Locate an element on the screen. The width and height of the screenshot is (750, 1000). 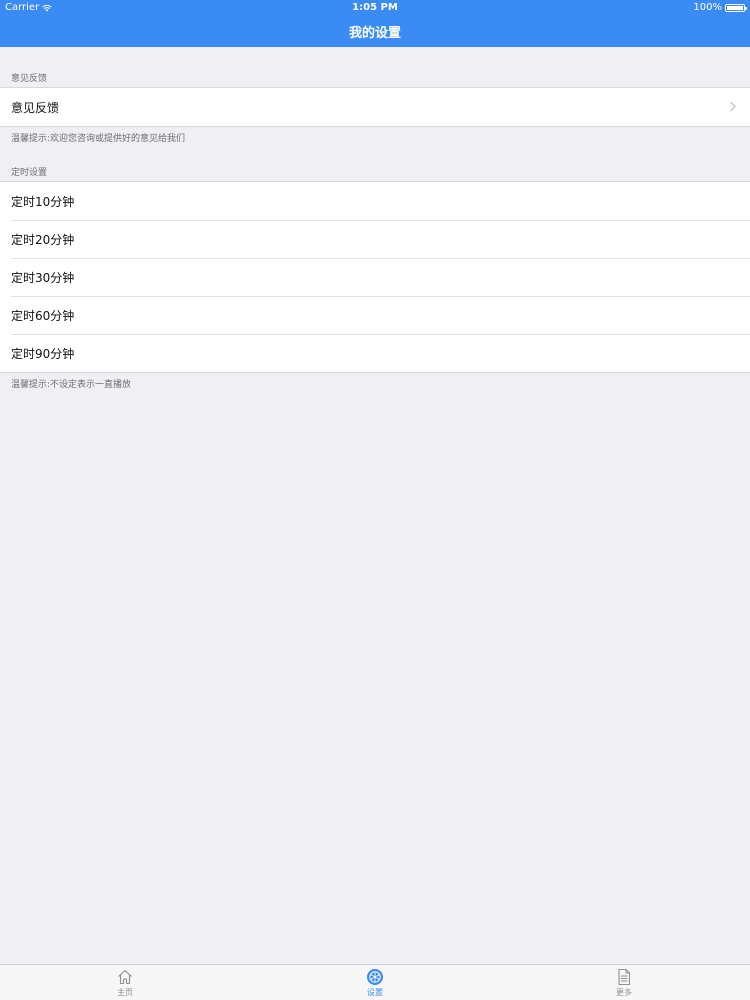
feedback-section-footer: 温馨提示:欢迎您咨询或提供好的意见给我们 is located at coordinates (98, 139).